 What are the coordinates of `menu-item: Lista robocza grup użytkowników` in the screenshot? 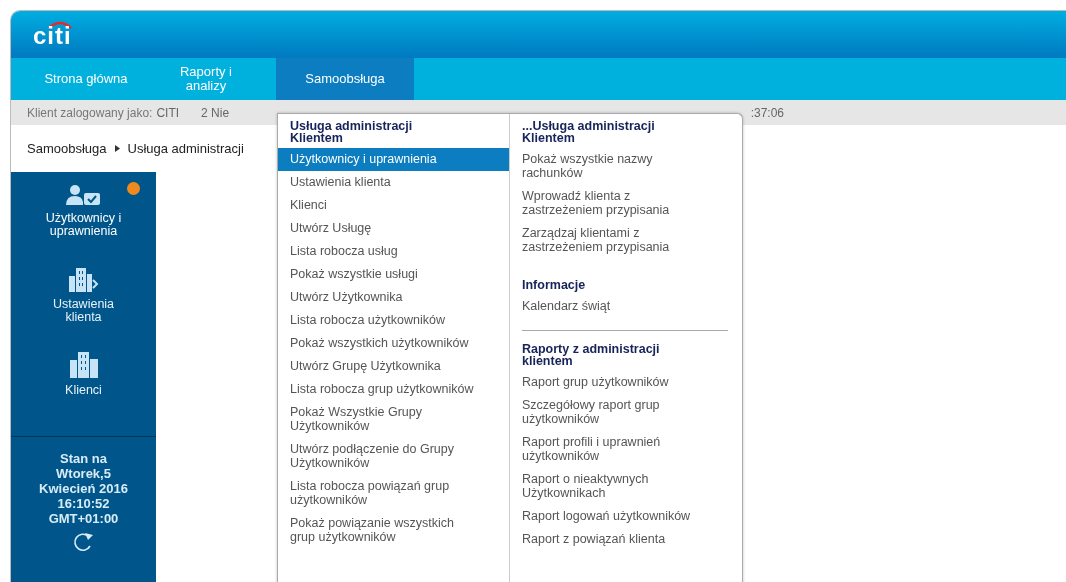 It's located at (393, 389).